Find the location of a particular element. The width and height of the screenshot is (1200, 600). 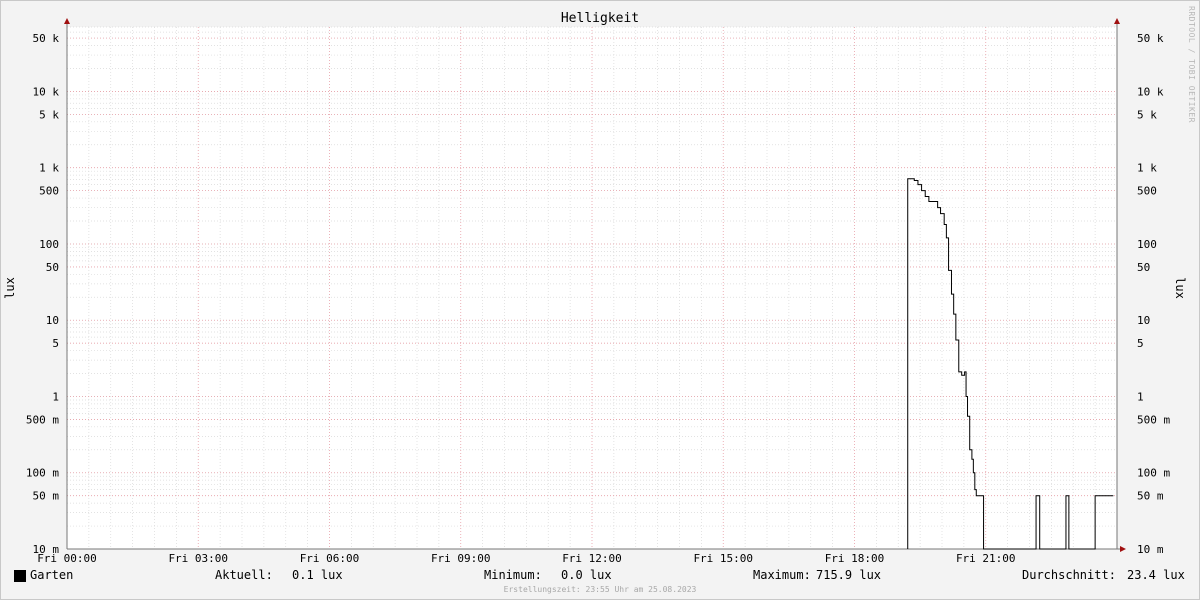

y-axis-arrow-right is located at coordinates (1117, 21).